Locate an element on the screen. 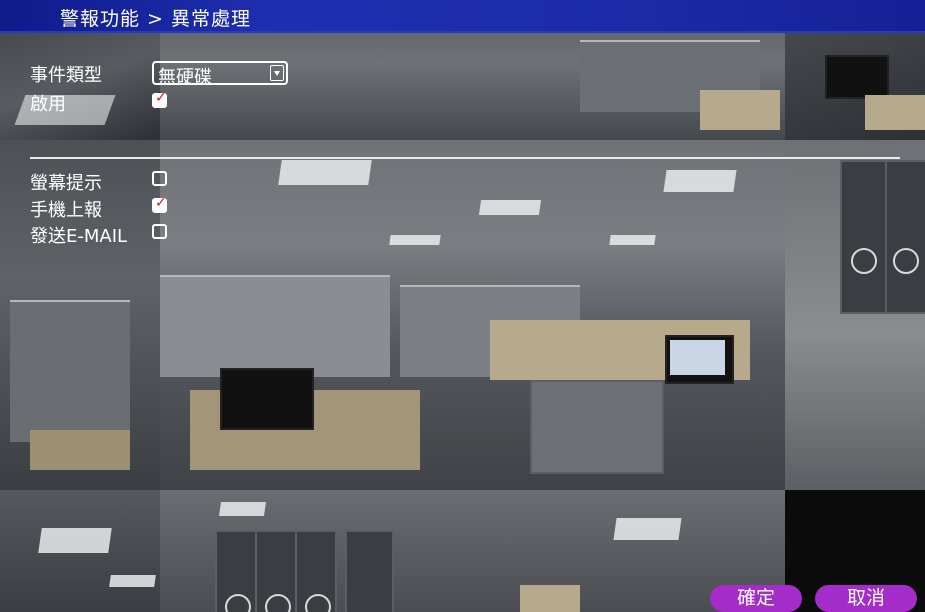 The image size is (925, 612). camera-tile-middle-right is located at coordinates (855, 315).